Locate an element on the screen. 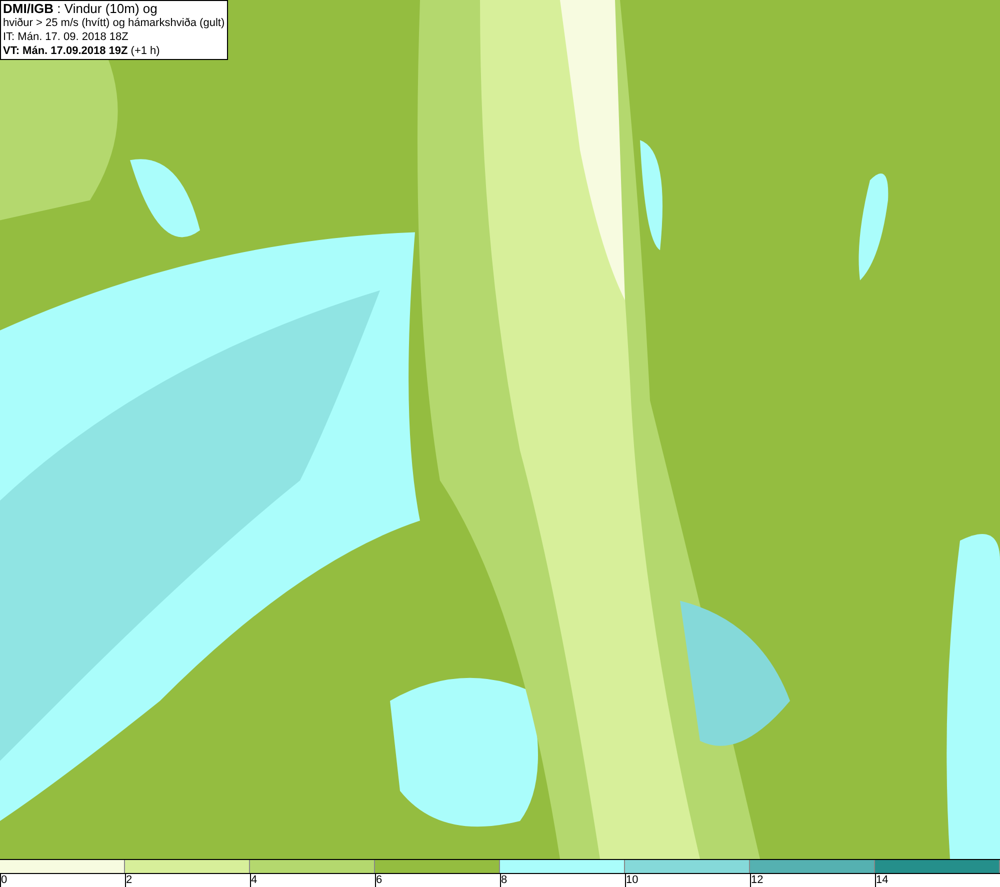 The image size is (1000, 887). scale-label: 4 is located at coordinates (254, 880).